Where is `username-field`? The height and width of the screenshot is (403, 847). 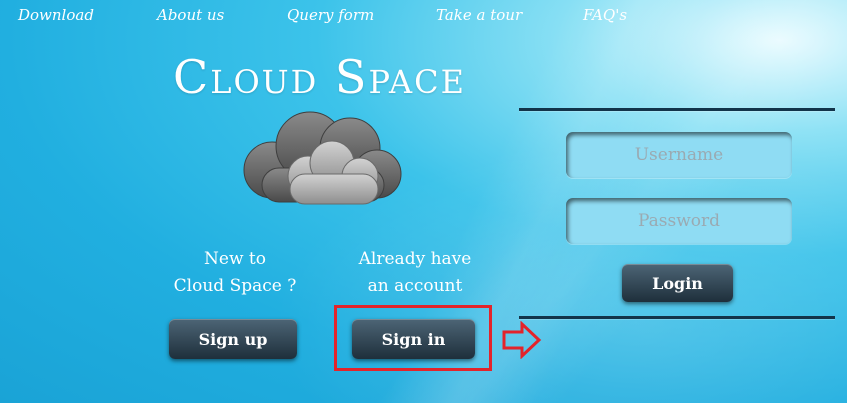 username-field is located at coordinates (679, 155).